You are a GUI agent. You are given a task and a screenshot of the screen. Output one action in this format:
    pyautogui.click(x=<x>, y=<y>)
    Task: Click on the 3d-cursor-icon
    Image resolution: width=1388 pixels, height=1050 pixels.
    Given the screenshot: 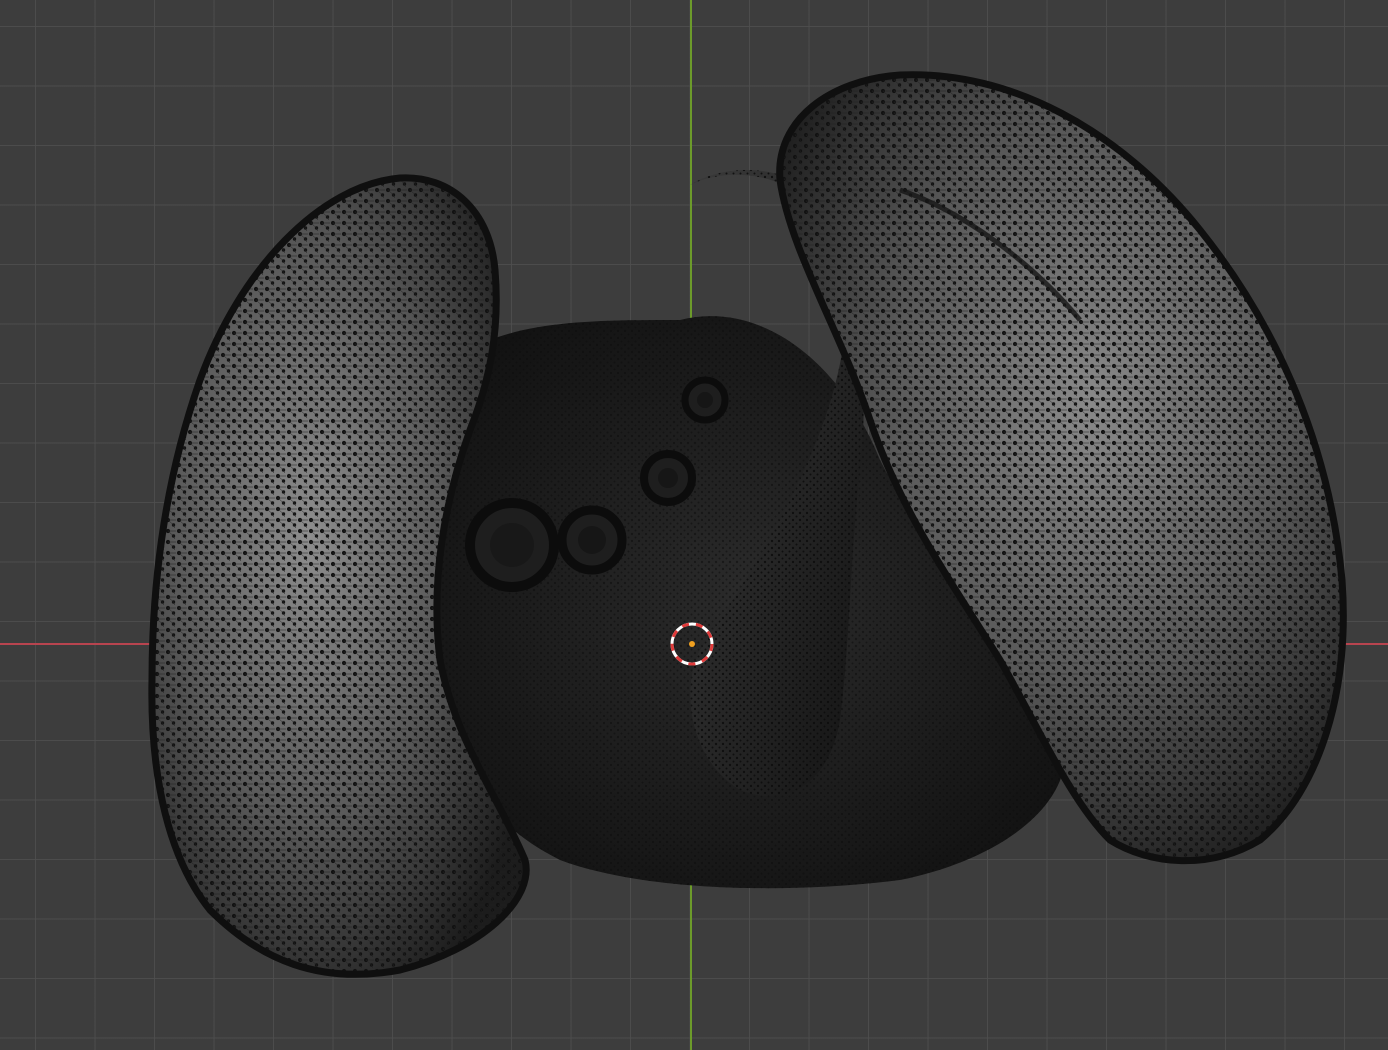 What is the action you would take?
    pyautogui.click(x=692, y=644)
    